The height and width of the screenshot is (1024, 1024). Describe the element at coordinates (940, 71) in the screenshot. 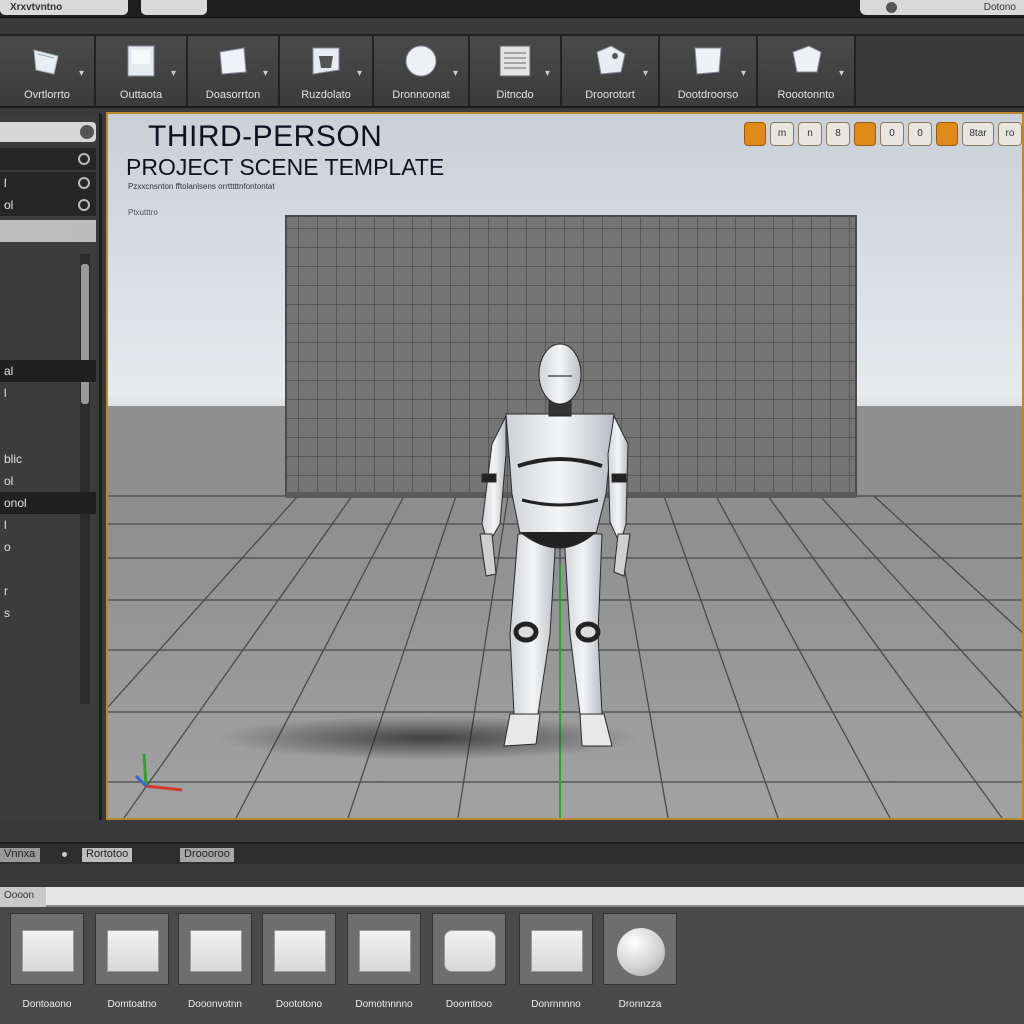

I see `toolbar-spacer` at that location.